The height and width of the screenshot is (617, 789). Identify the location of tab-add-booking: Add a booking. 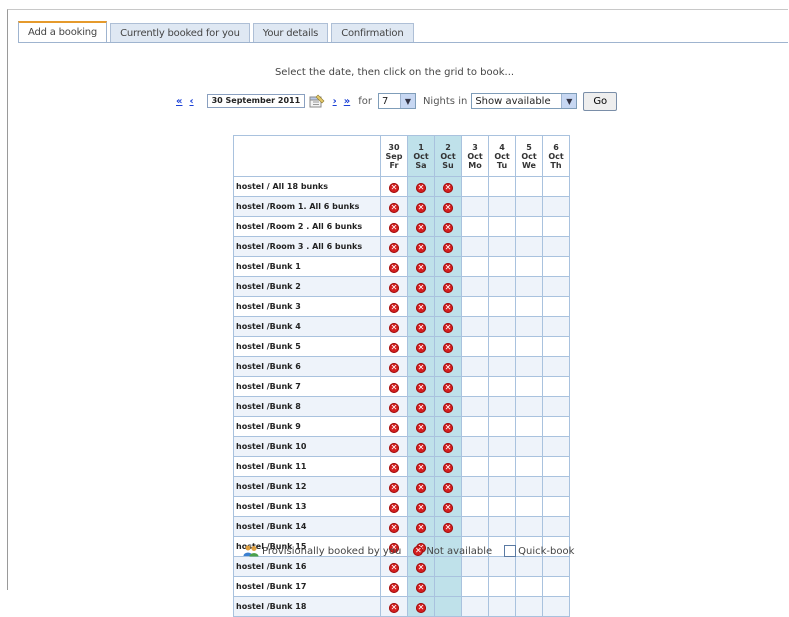
(63, 32).